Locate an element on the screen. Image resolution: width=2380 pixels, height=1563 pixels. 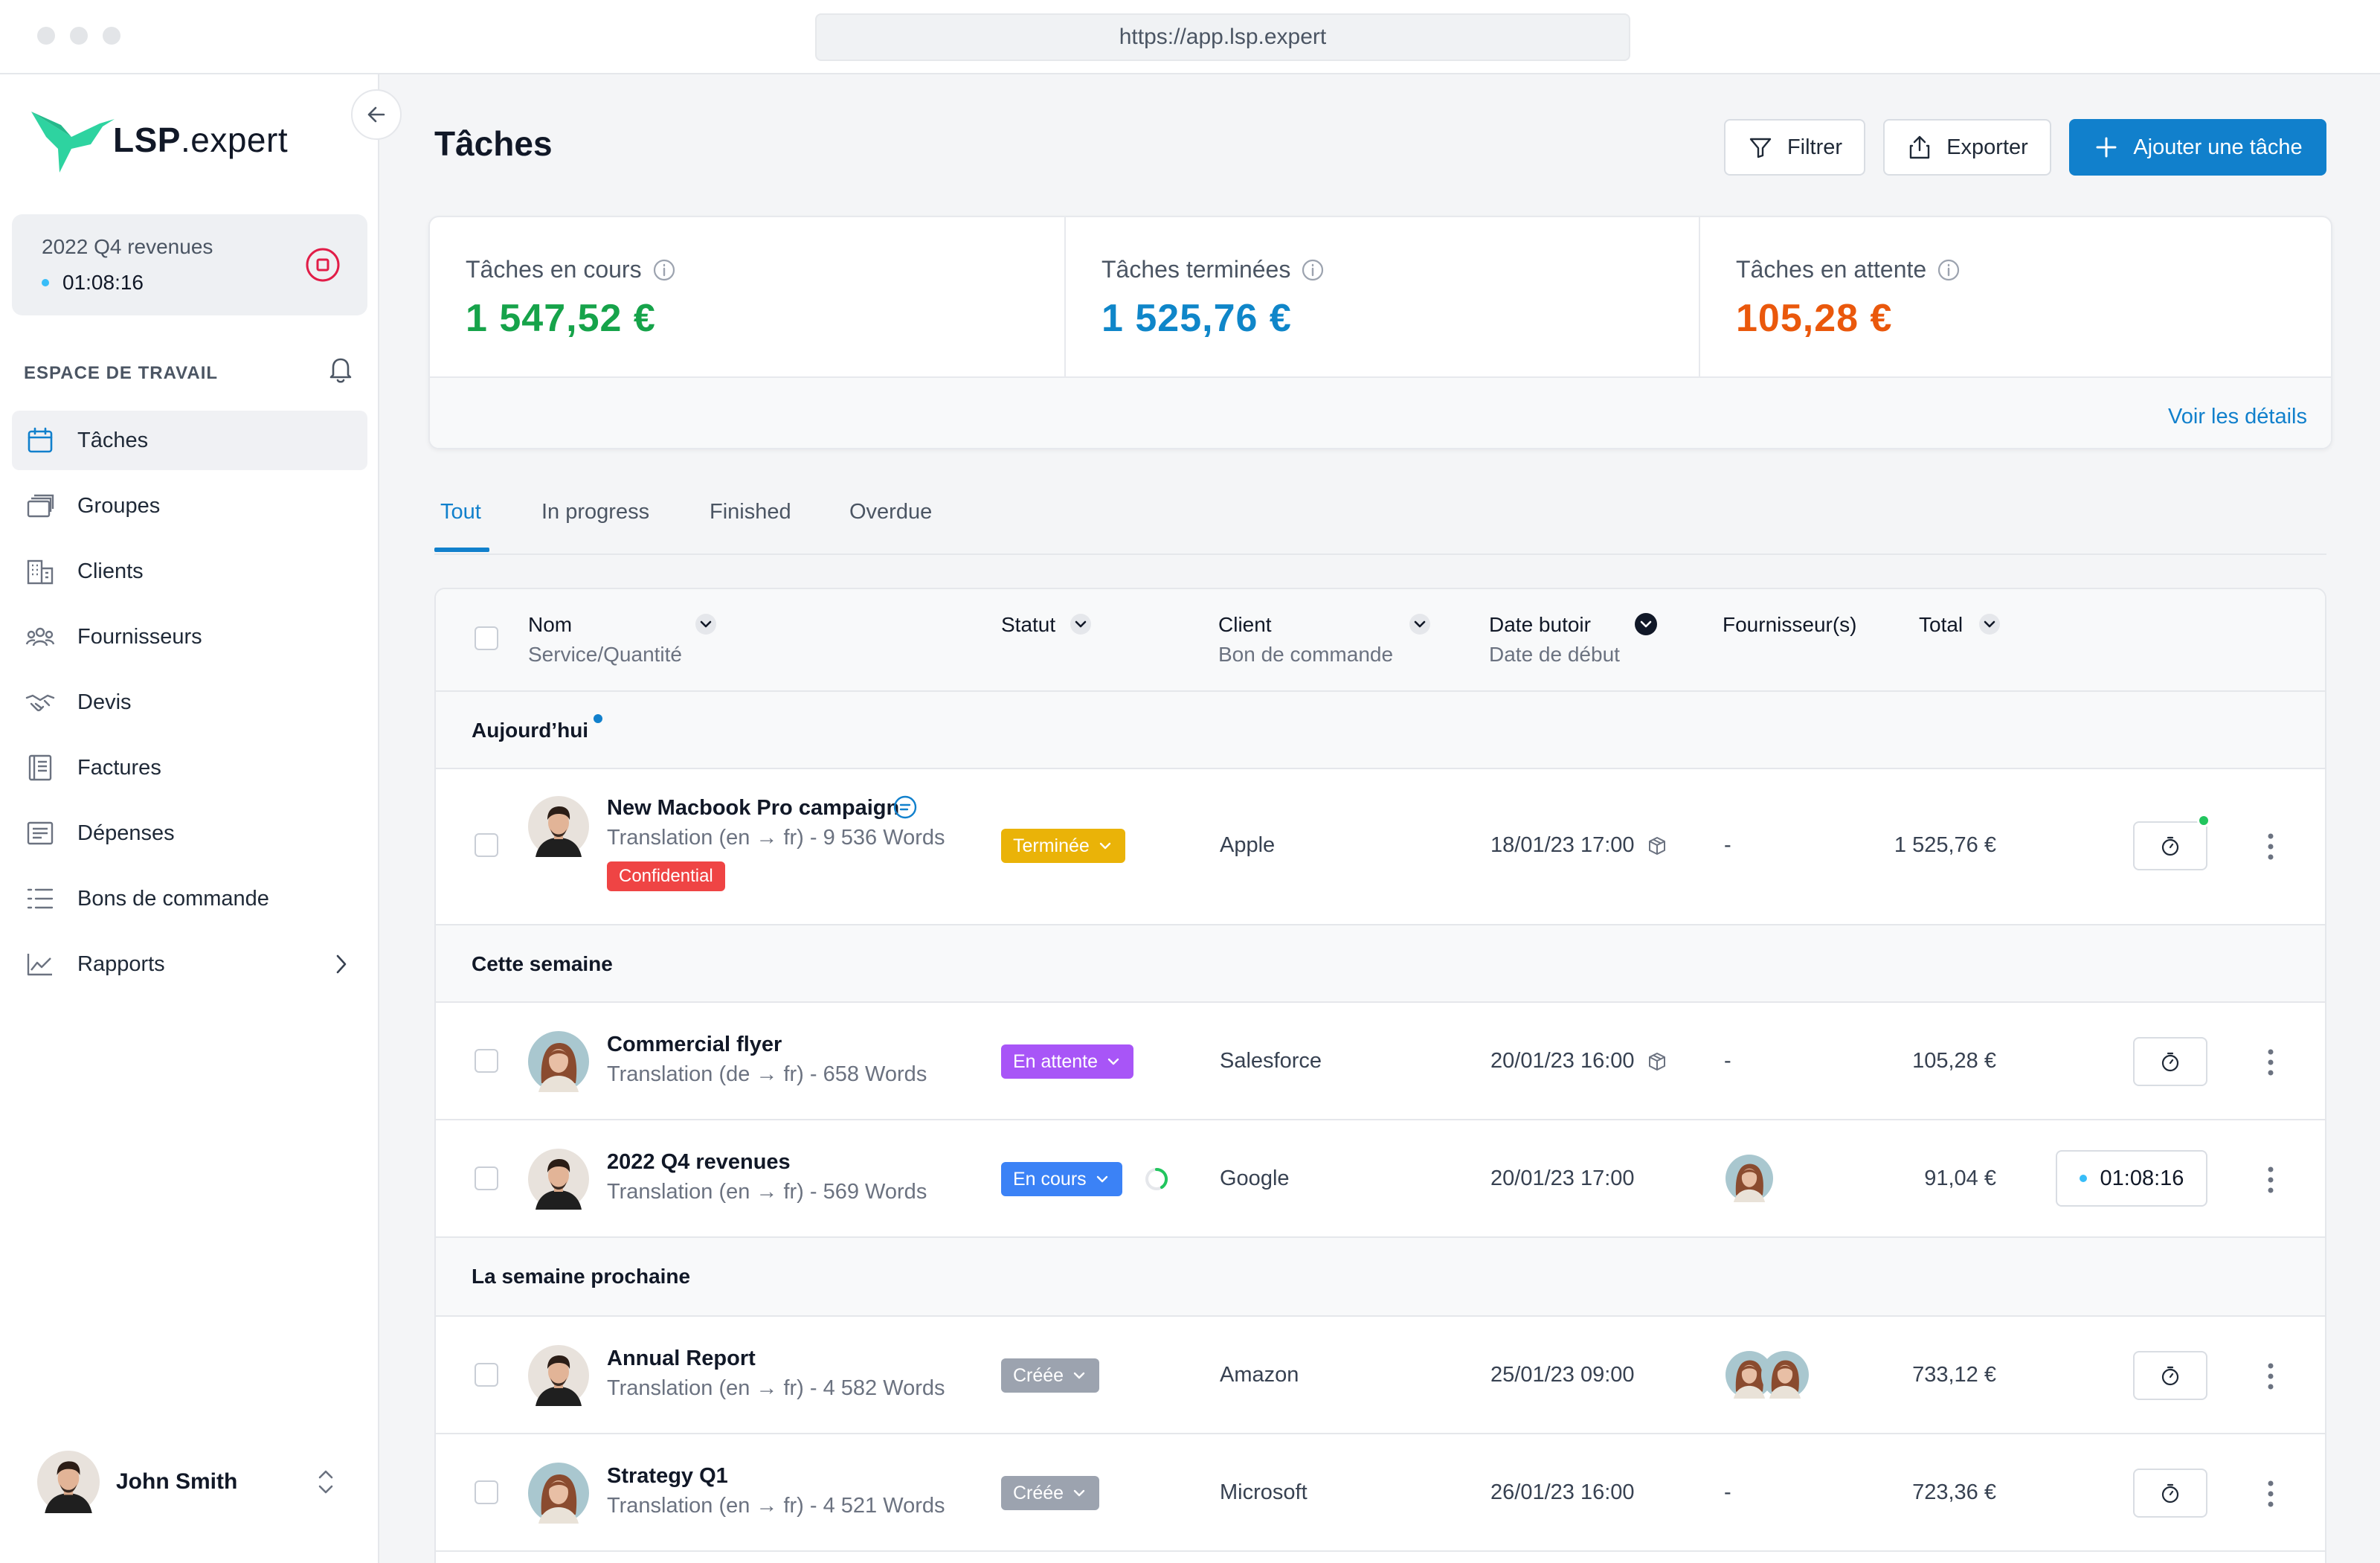
chevron-up-down-icon is located at coordinates (326, 1482).